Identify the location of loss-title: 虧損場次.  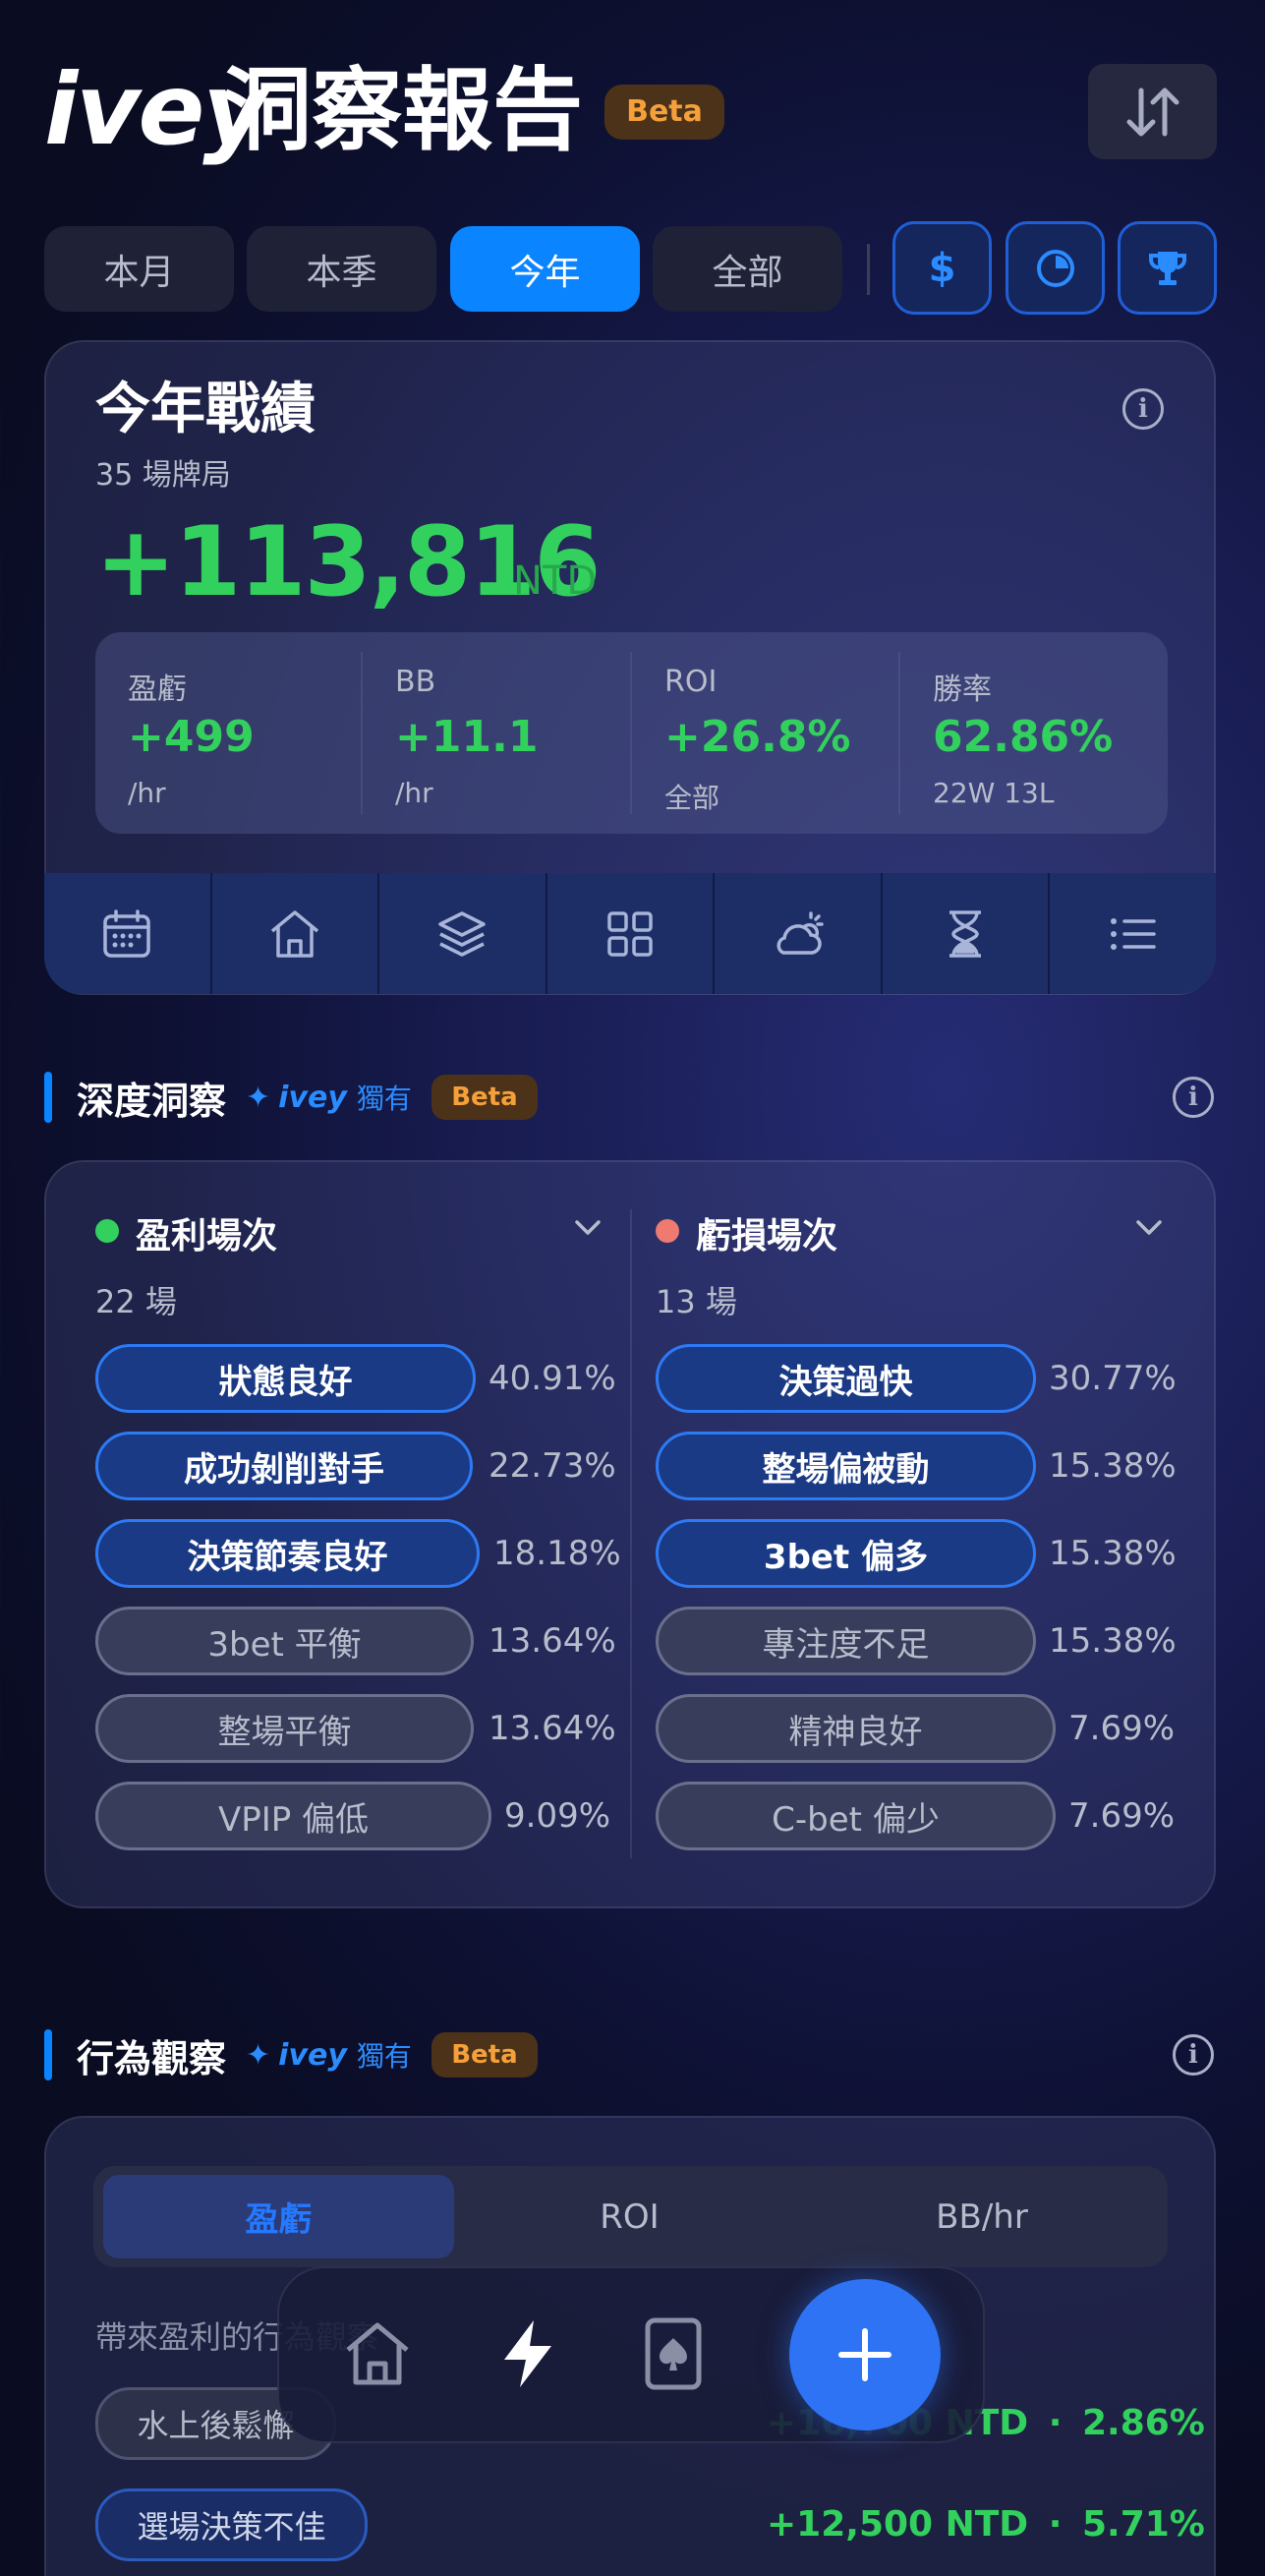
(767, 1236).